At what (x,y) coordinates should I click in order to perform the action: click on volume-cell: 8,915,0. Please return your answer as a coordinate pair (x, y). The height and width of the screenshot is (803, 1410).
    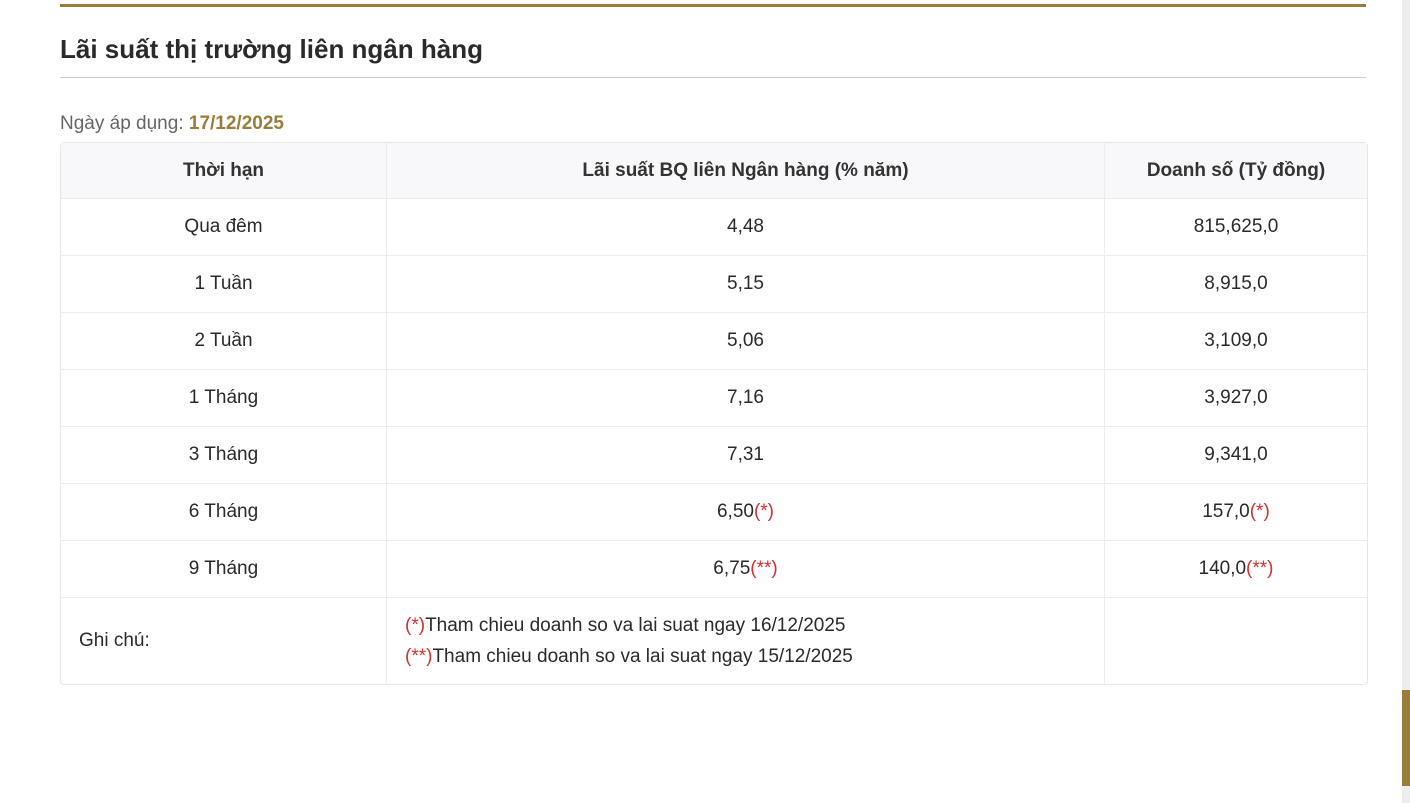
    Looking at the image, I should click on (1236, 284).